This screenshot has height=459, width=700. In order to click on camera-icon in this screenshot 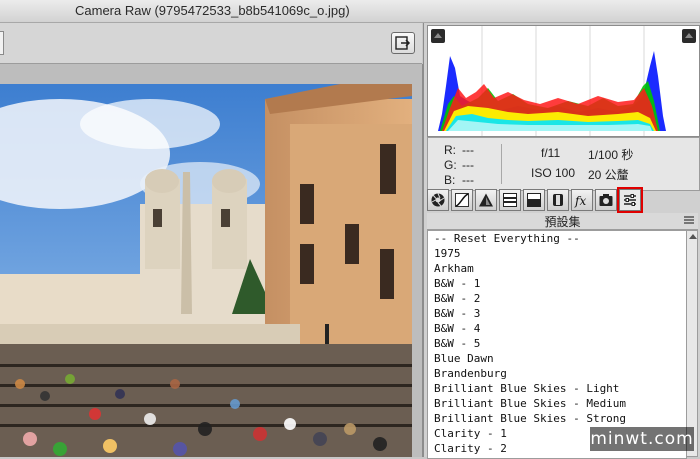, I will do `click(606, 200)`.